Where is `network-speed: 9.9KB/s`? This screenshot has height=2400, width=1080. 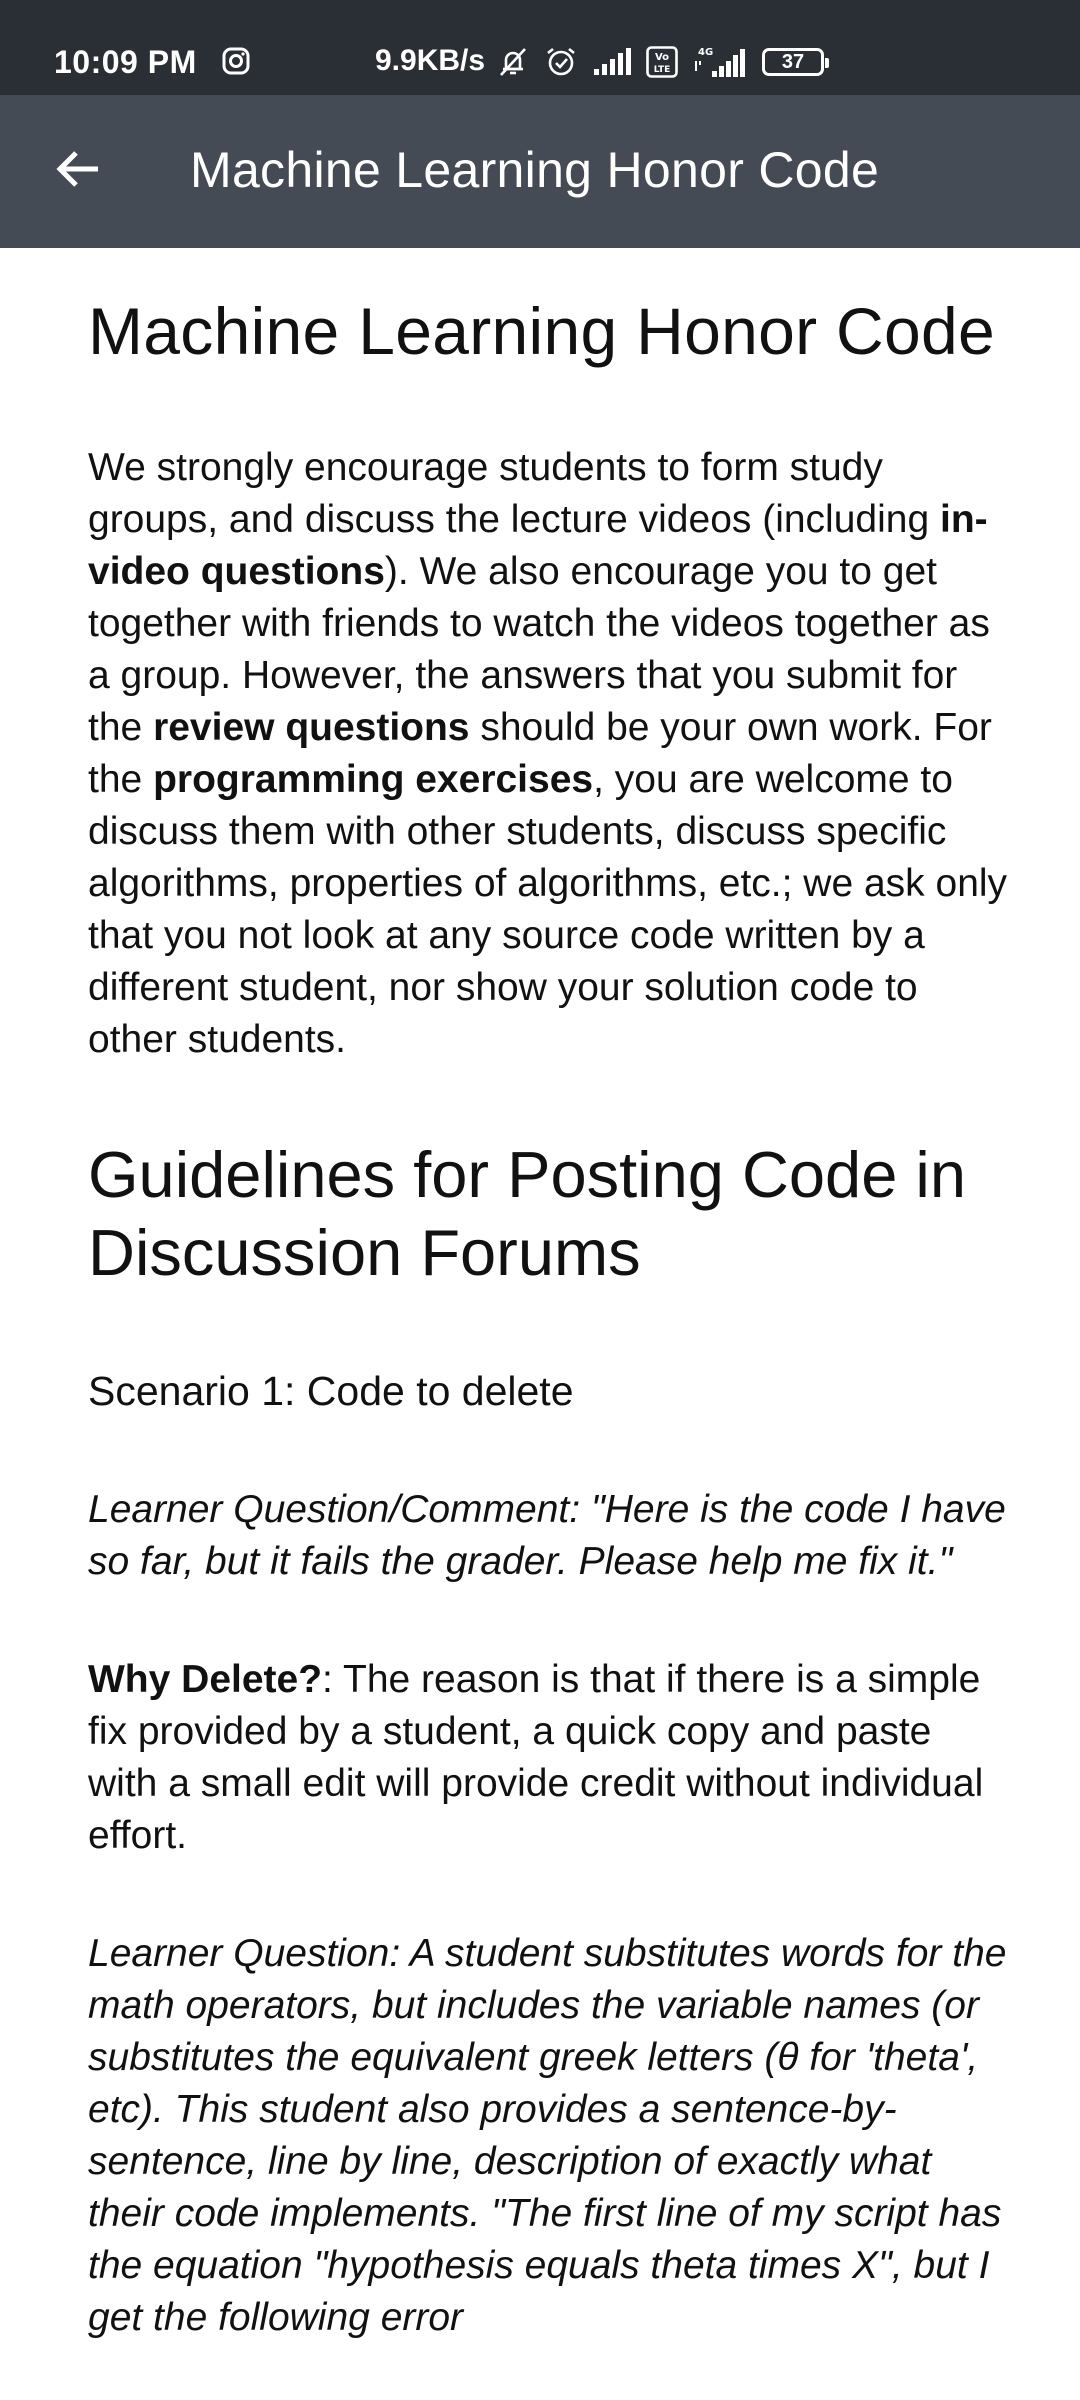
network-speed: 9.9KB/s is located at coordinates (430, 60).